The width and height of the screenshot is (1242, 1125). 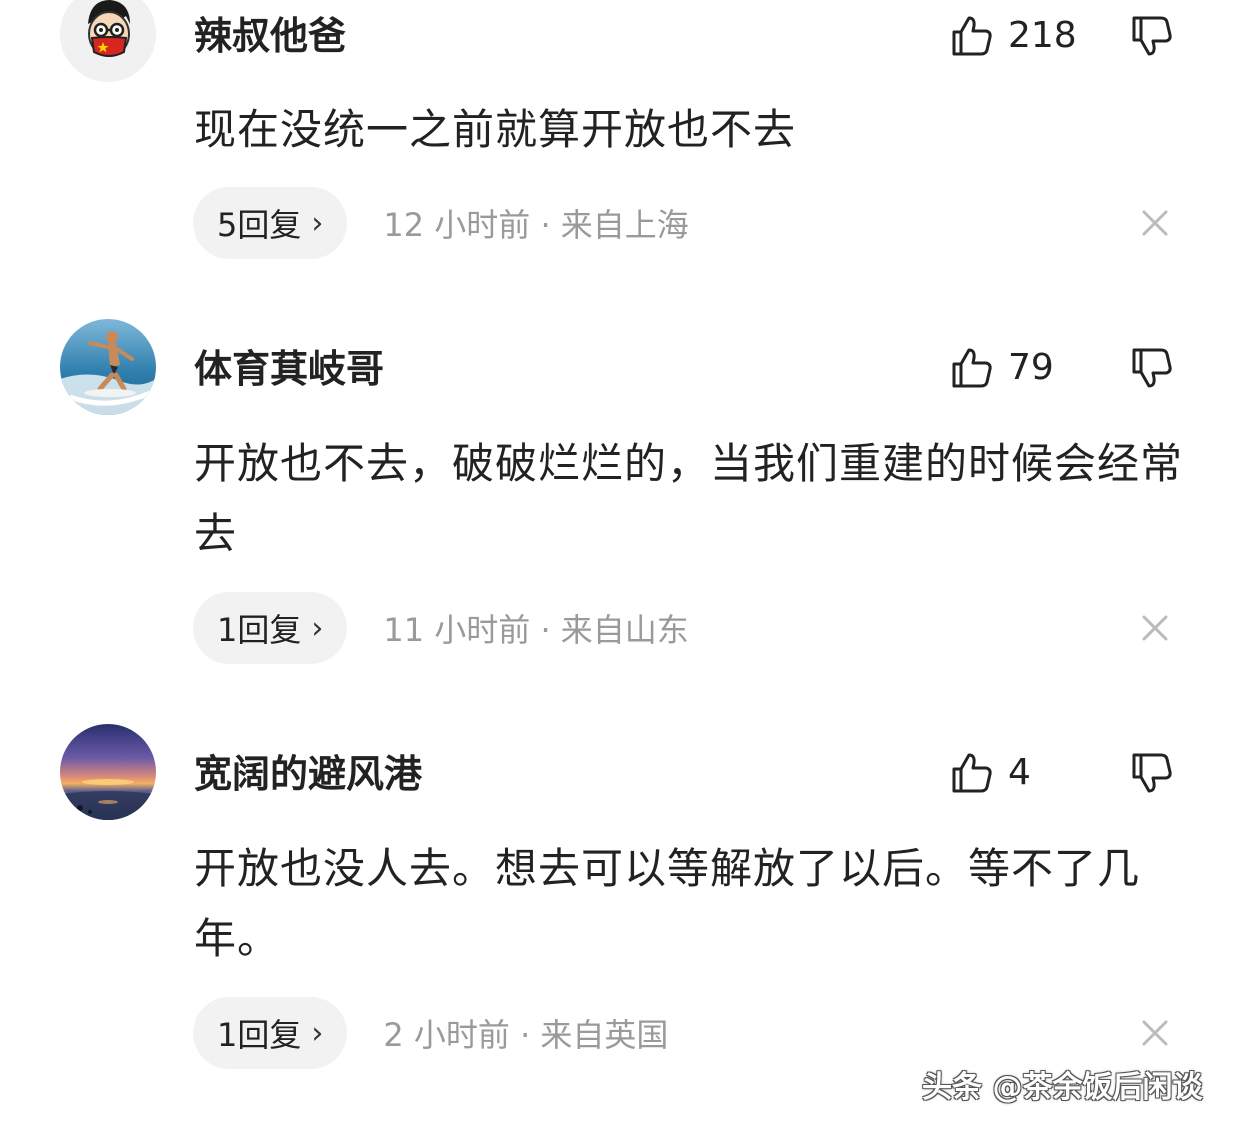 I want to click on like-button: 4, so click(x=990, y=773).